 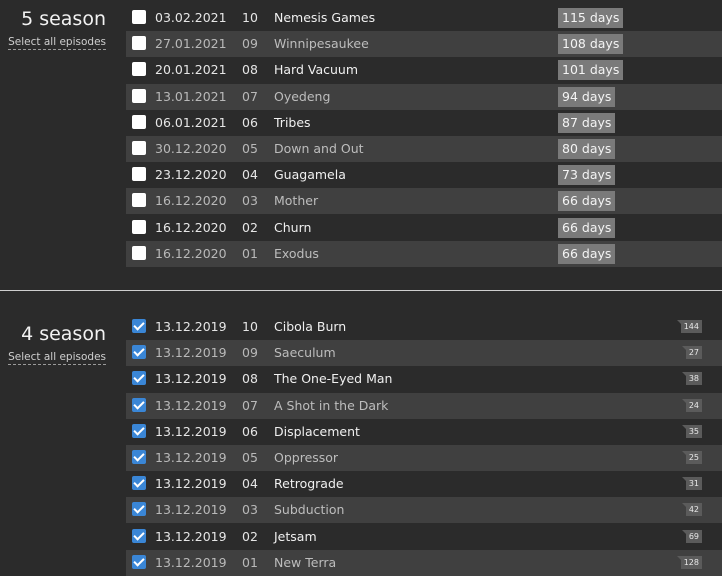 What do you see at coordinates (250, 509) in the screenshot?
I see `episode-number: 03` at bounding box center [250, 509].